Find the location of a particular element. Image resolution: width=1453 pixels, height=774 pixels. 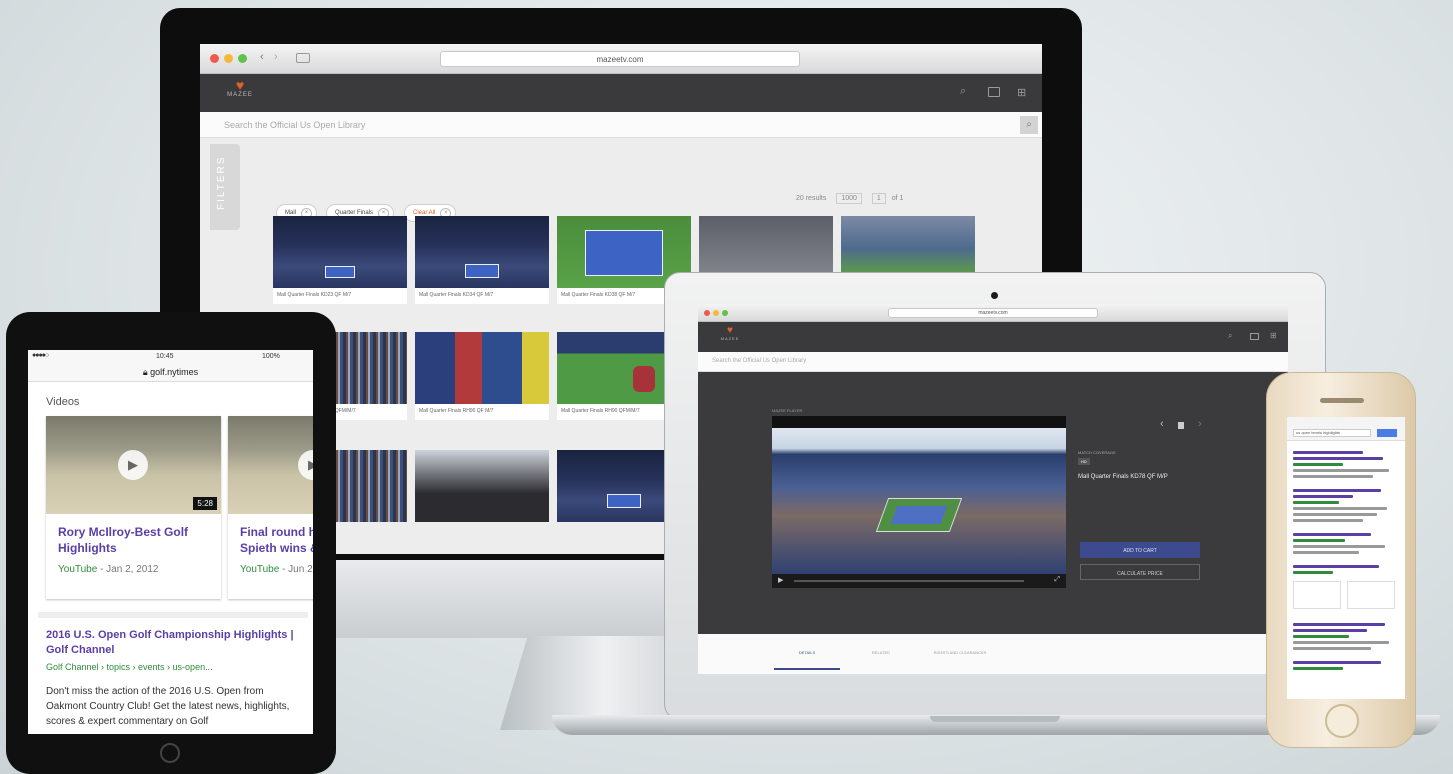

iphone-screen: us open tennis highlights is located at coordinates (1346, 558).